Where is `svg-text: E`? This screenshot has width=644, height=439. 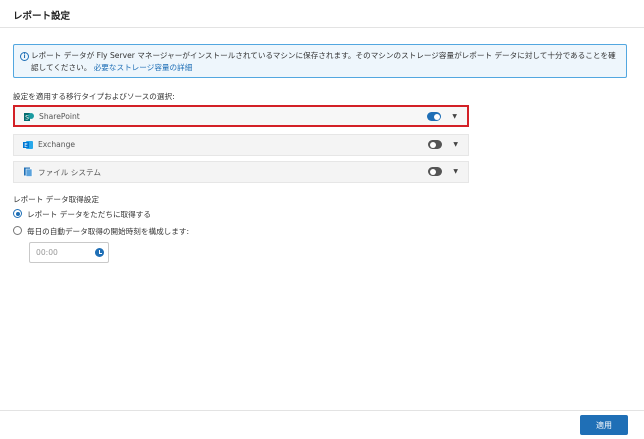 svg-text: E is located at coordinates (26, 146).